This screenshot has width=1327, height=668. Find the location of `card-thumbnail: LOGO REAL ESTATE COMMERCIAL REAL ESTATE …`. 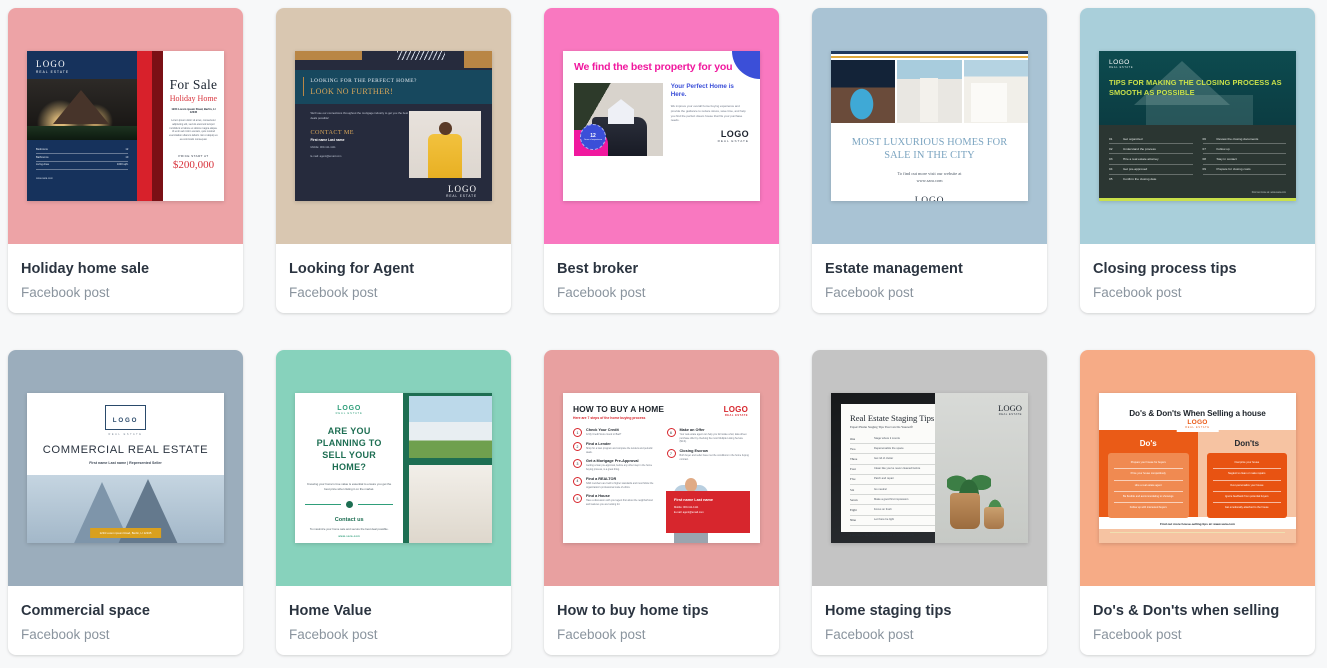

card-thumbnail: LOGO REAL ESTATE COMMERCIAL REAL ESTATE … is located at coordinates (125, 468).